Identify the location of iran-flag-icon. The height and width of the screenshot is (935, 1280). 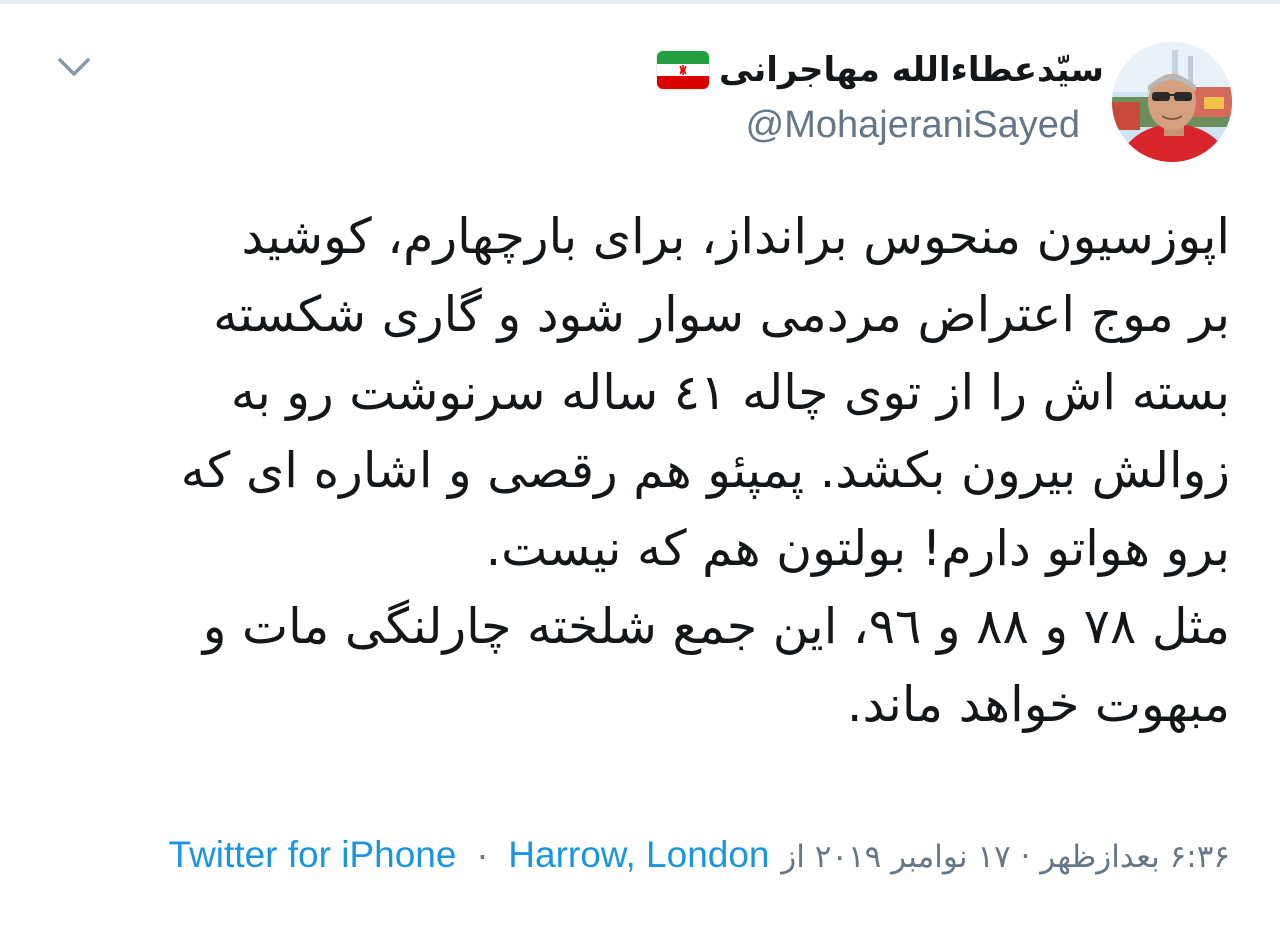
(683, 70).